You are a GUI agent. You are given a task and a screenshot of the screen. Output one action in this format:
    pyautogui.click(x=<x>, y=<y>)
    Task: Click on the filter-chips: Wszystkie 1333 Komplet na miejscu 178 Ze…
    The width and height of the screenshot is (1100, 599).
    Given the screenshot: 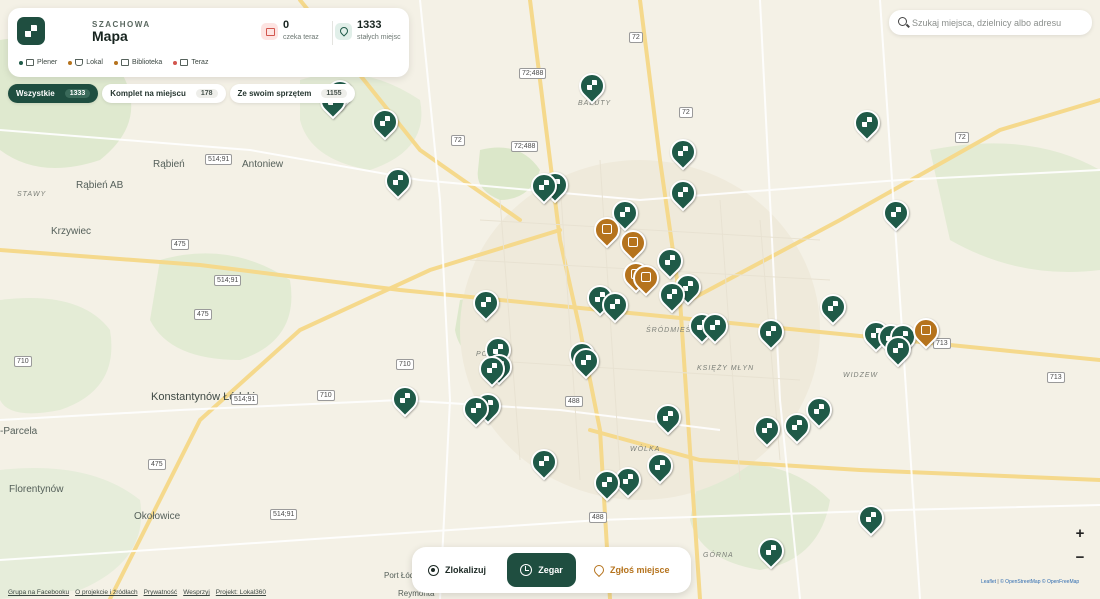 What is the action you would take?
    pyautogui.click(x=181, y=93)
    